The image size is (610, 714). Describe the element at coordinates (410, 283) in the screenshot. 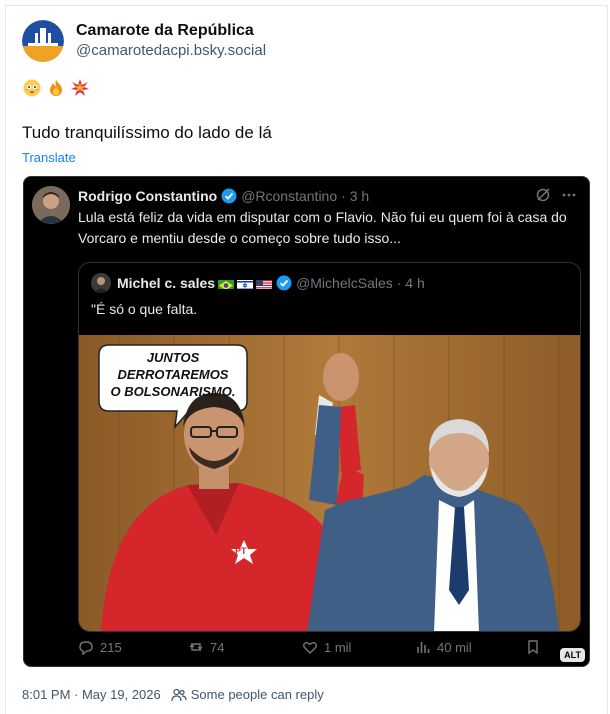

I see `quote-time: · 4 h` at that location.